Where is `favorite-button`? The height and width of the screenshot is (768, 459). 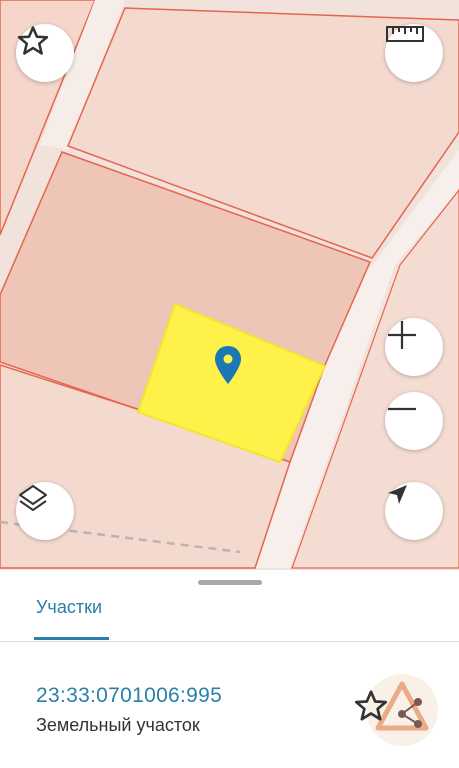 favorite-button is located at coordinates (45, 53).